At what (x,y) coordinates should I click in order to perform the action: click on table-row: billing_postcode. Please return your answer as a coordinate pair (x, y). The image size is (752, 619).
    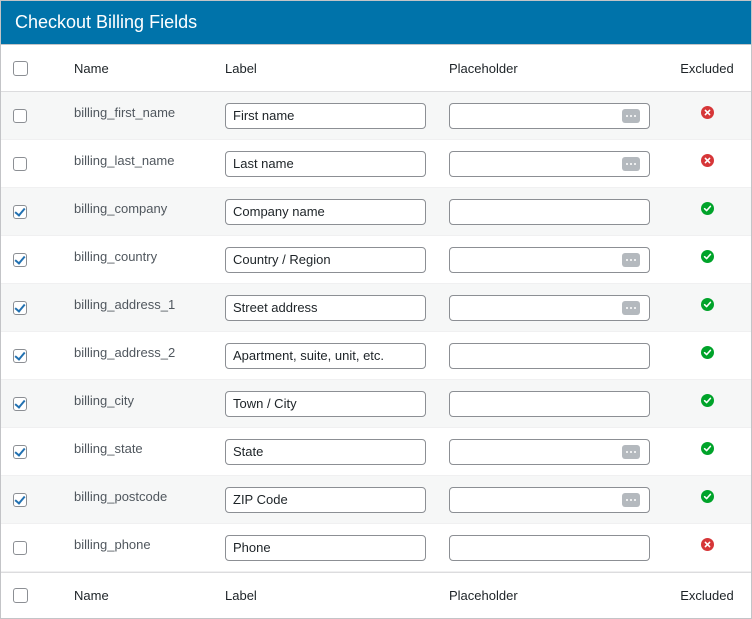
    Looking at the image, I should click on (376, 500).